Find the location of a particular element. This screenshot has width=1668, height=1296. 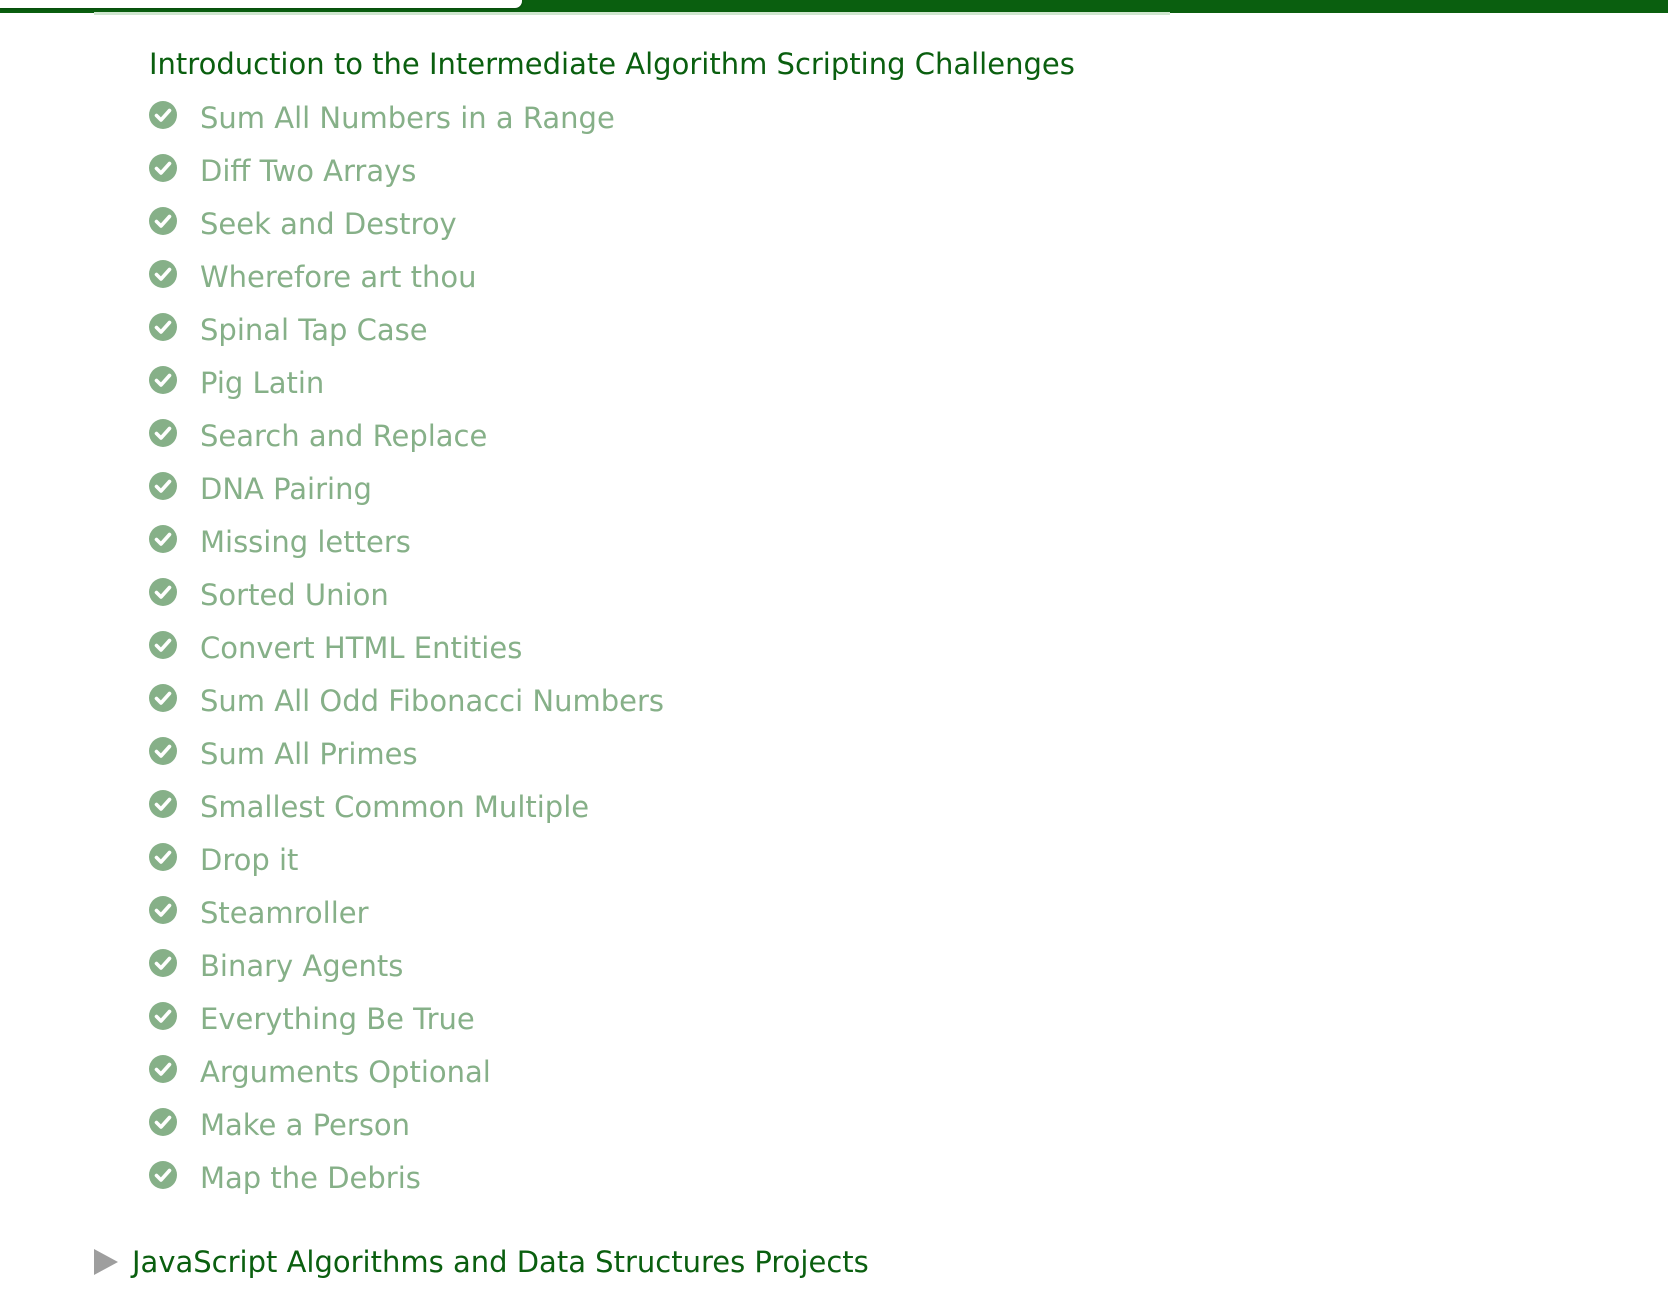

challenge-label: Make a Person is located at coordinates (305, 1124).